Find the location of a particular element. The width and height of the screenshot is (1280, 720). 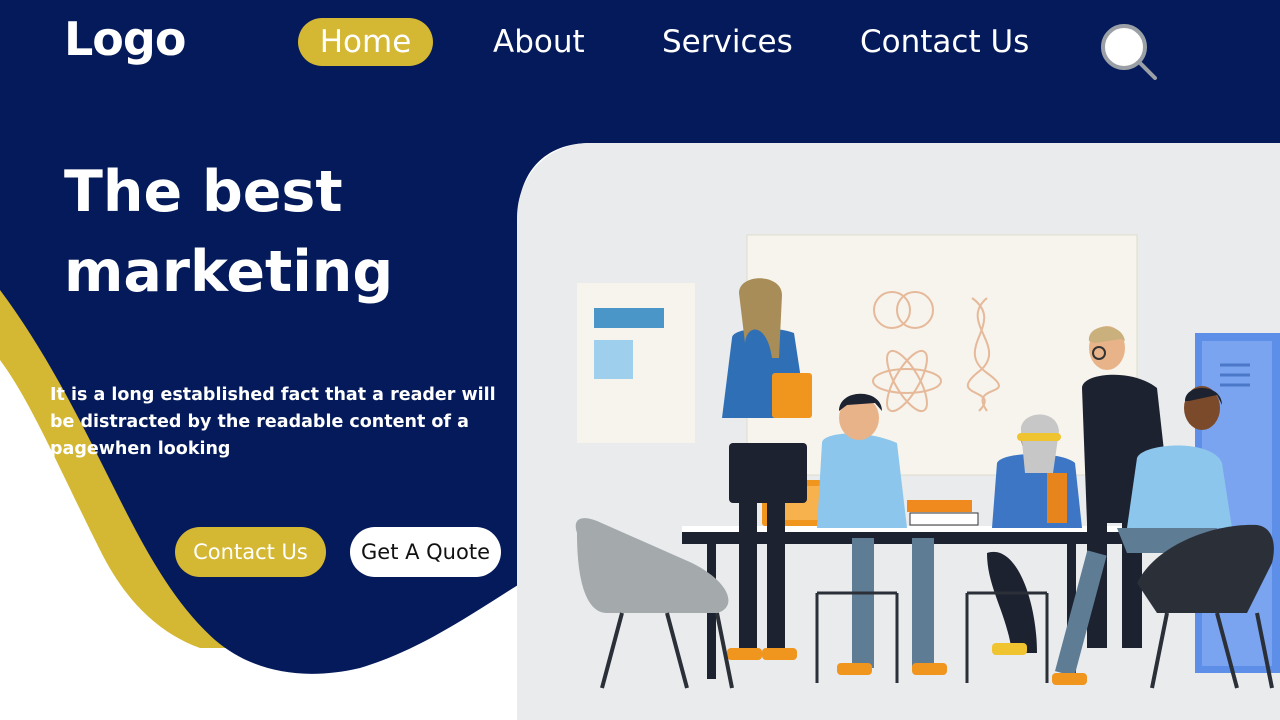

contact-us-button: Contact Us is located at coordinates (250, 552).